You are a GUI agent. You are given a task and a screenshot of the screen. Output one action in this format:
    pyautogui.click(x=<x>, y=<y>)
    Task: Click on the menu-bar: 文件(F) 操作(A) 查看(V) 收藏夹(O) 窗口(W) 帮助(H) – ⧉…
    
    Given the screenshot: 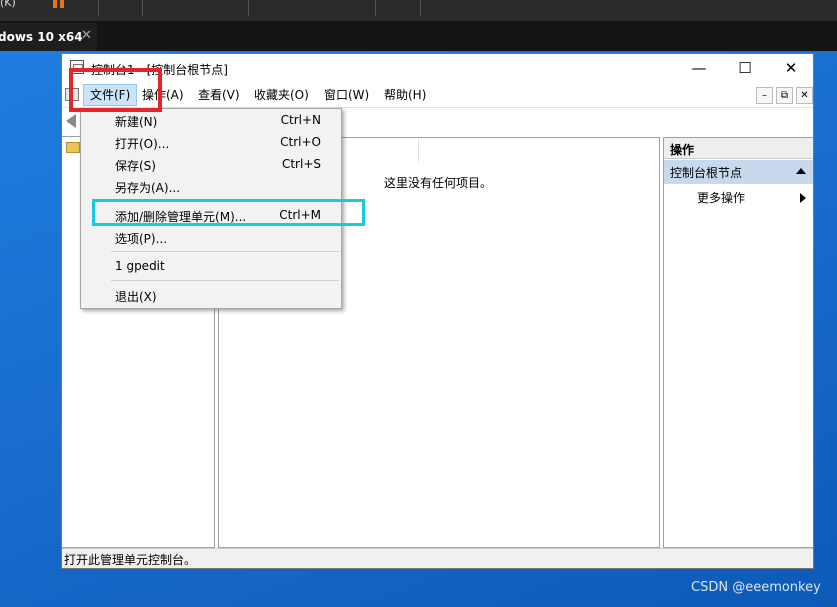 What is the action you would take?
    pyautogui.click(x=437, y=95)
    